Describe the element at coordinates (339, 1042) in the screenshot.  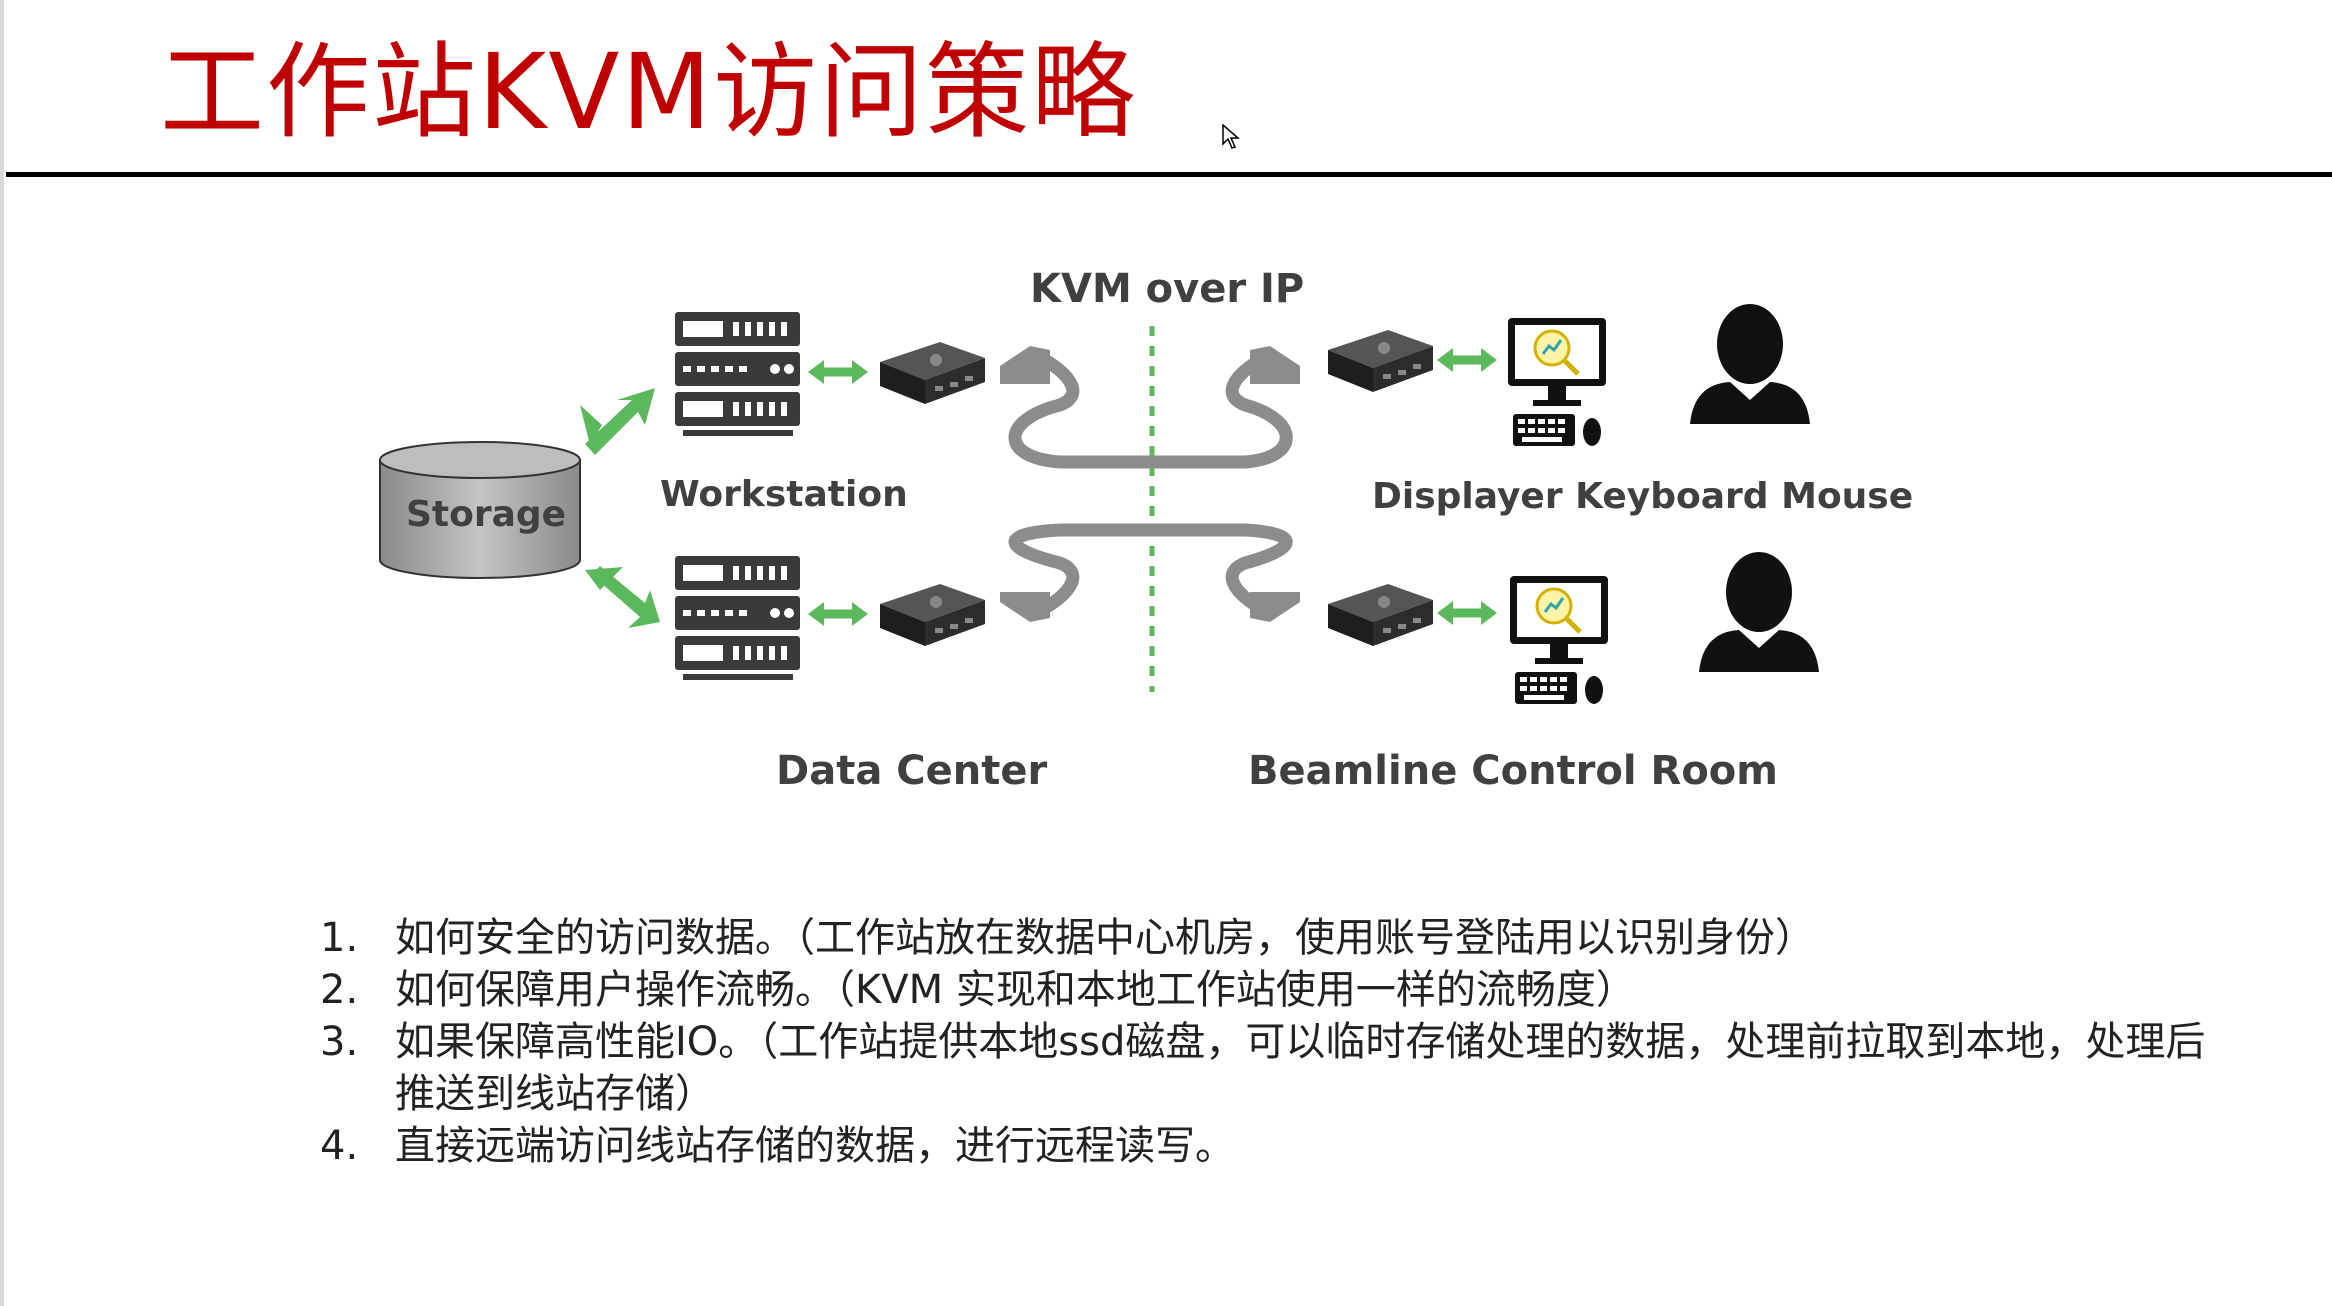
I see `note-number: 3.` at that location.